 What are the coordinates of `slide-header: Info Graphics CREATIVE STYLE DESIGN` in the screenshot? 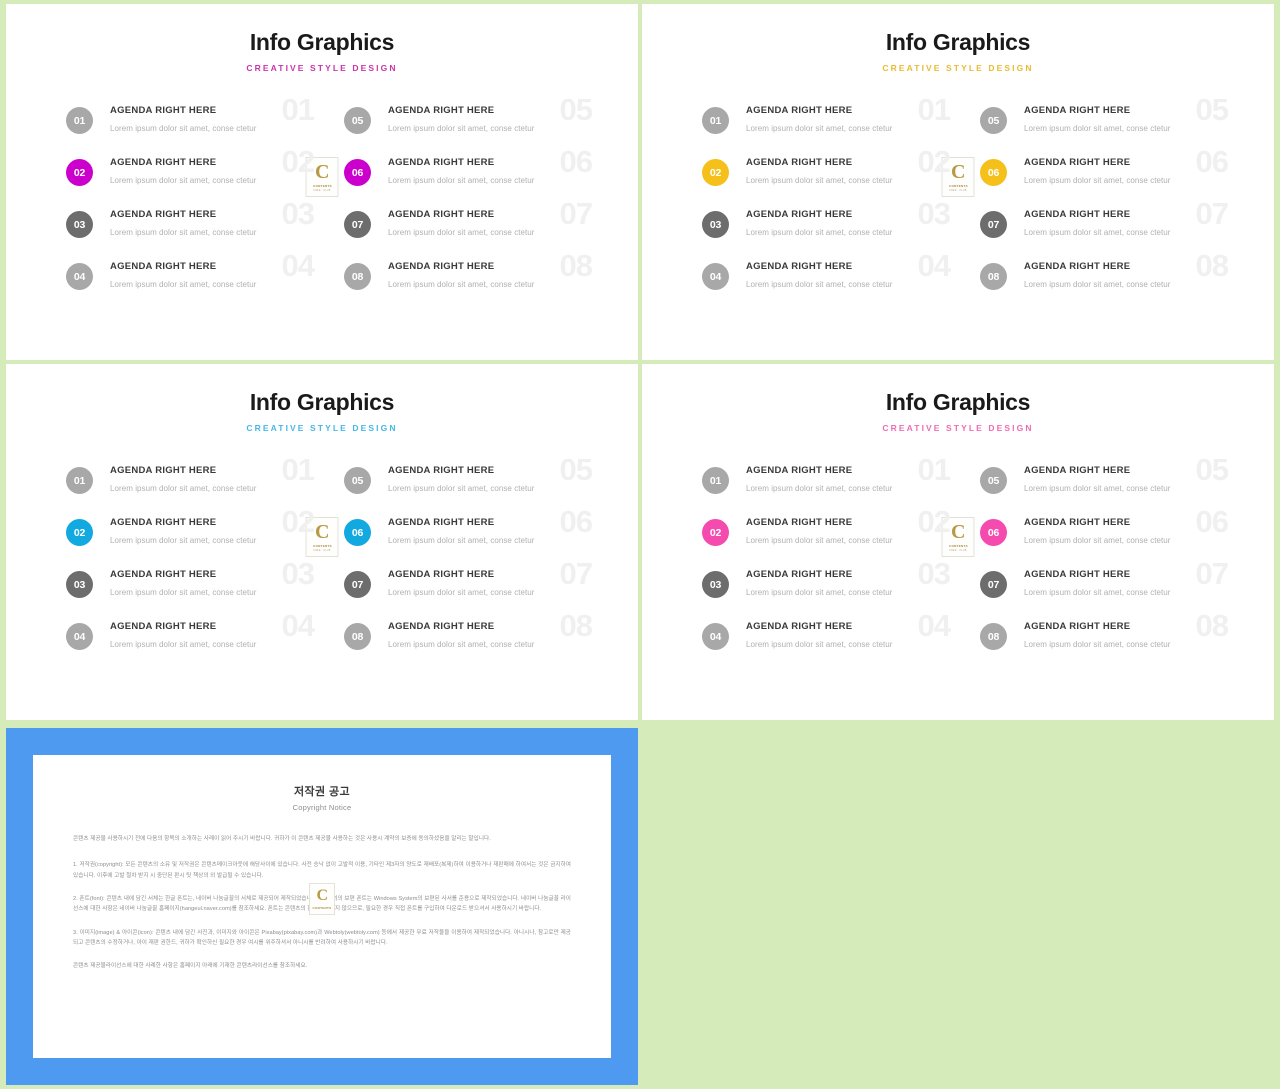 It's located at (322, 38).